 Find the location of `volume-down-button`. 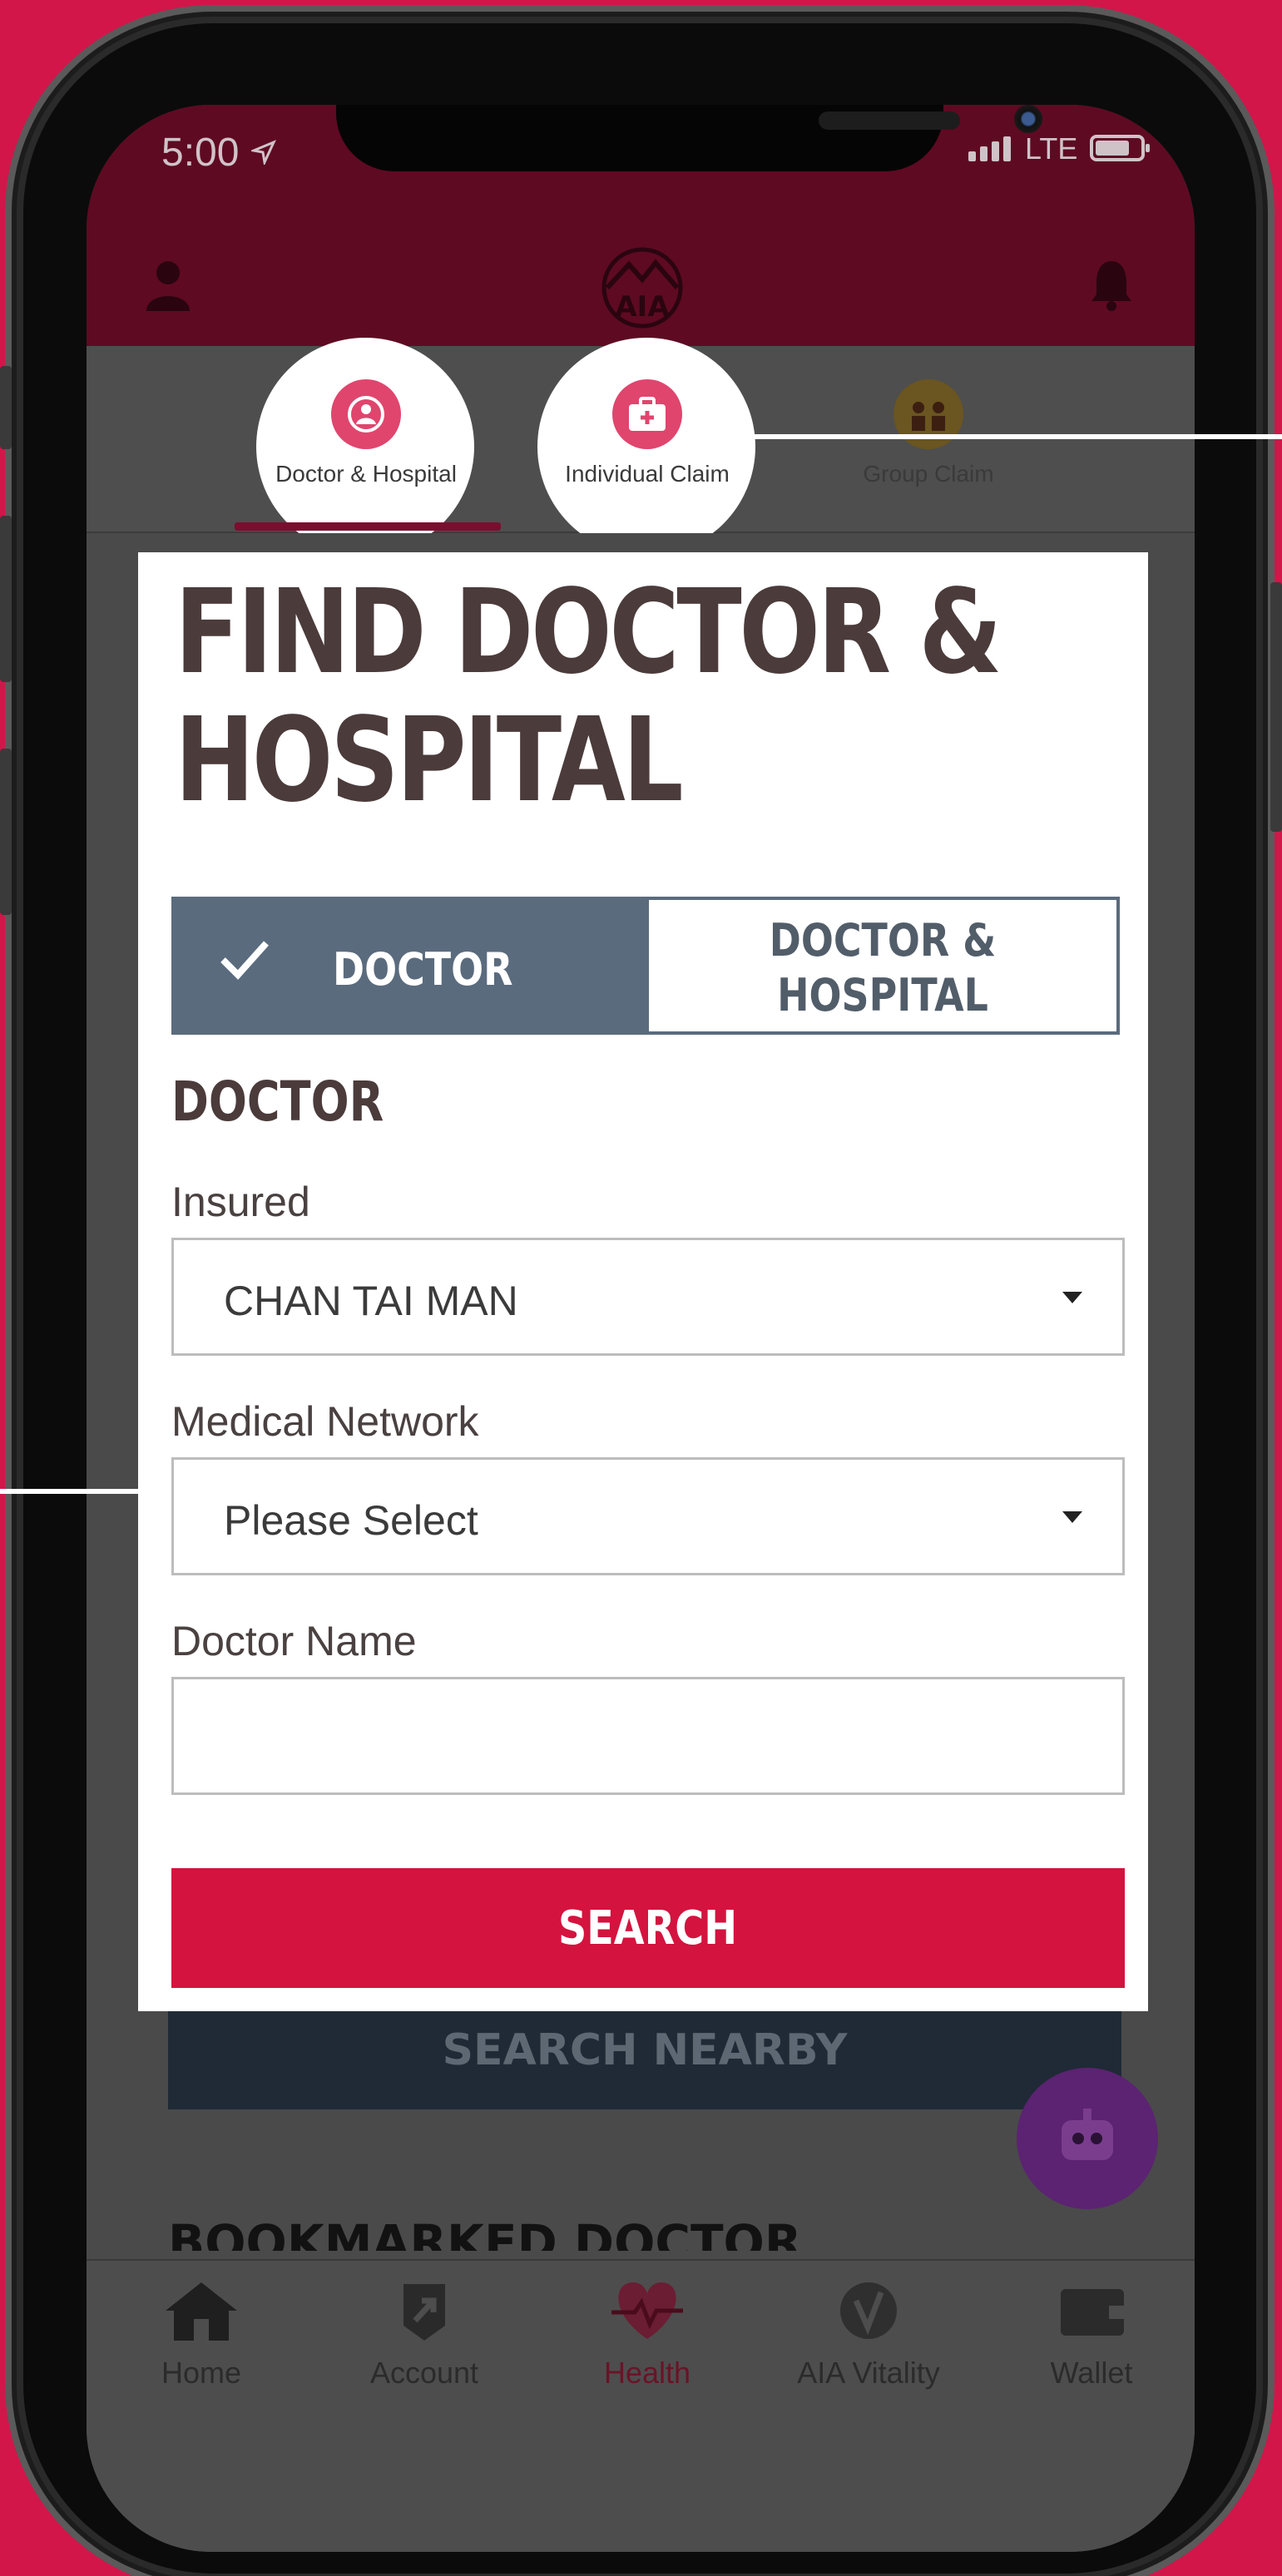

volume-down-button is located at coordinates (6, 832).